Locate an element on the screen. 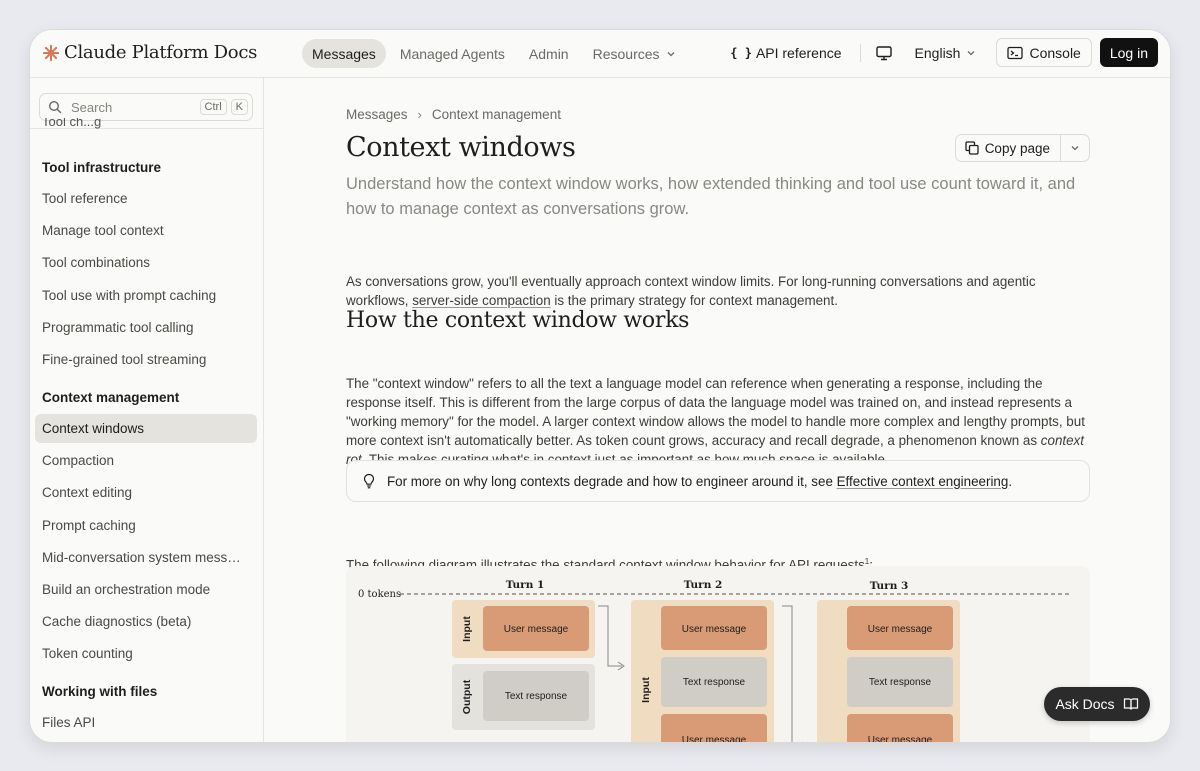  nav-admin: Admin is located at coordinates (549, 53).